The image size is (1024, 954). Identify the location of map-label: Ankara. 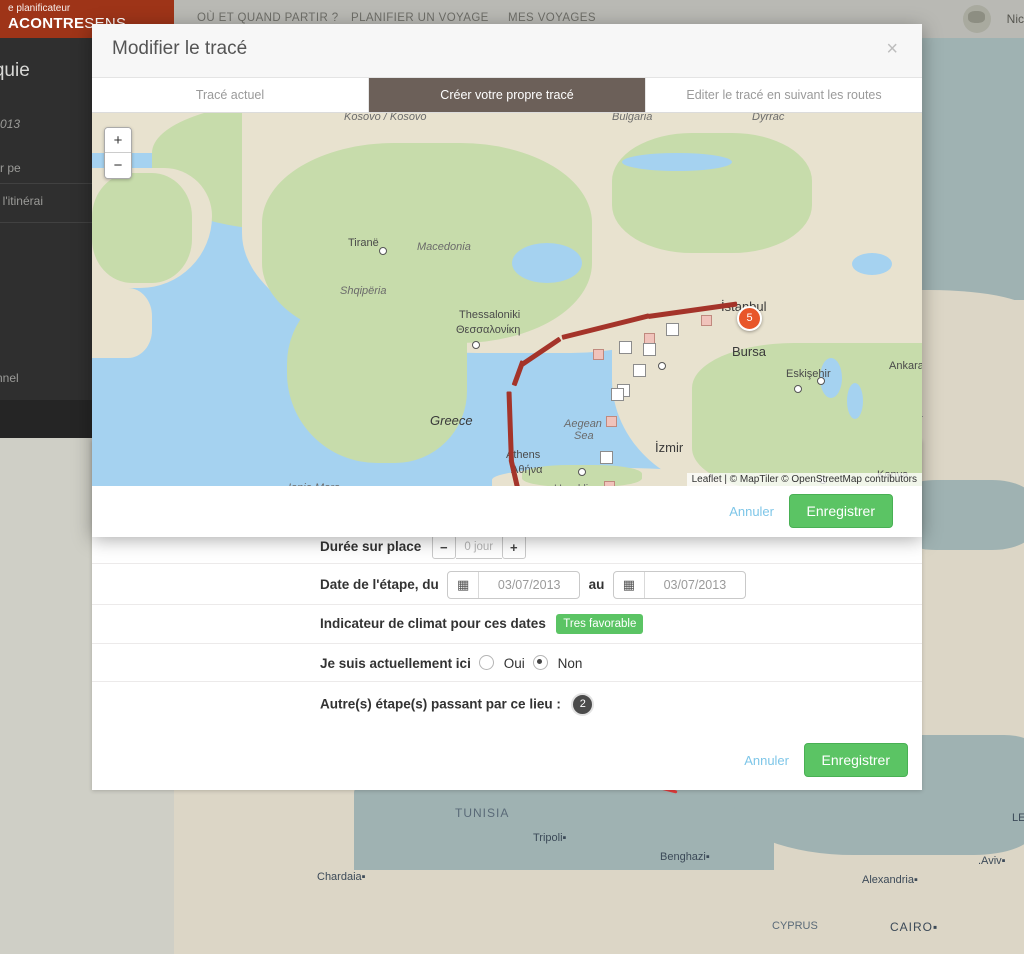
(905, 366).